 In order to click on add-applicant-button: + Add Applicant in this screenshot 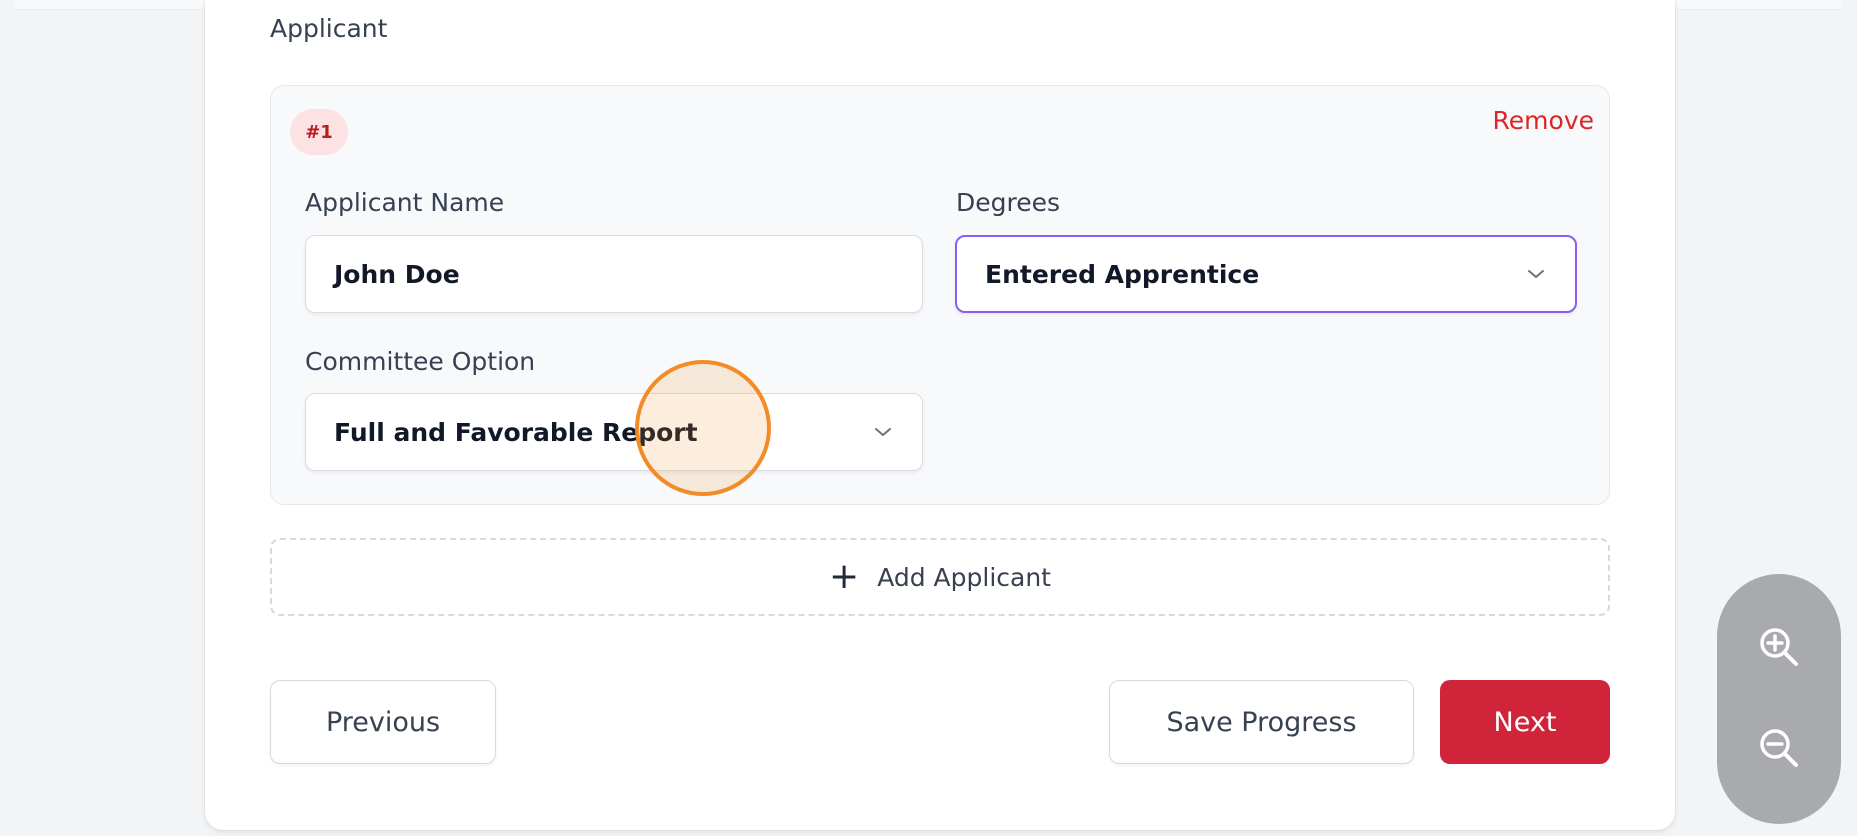, I will do `click(940, 577)`.